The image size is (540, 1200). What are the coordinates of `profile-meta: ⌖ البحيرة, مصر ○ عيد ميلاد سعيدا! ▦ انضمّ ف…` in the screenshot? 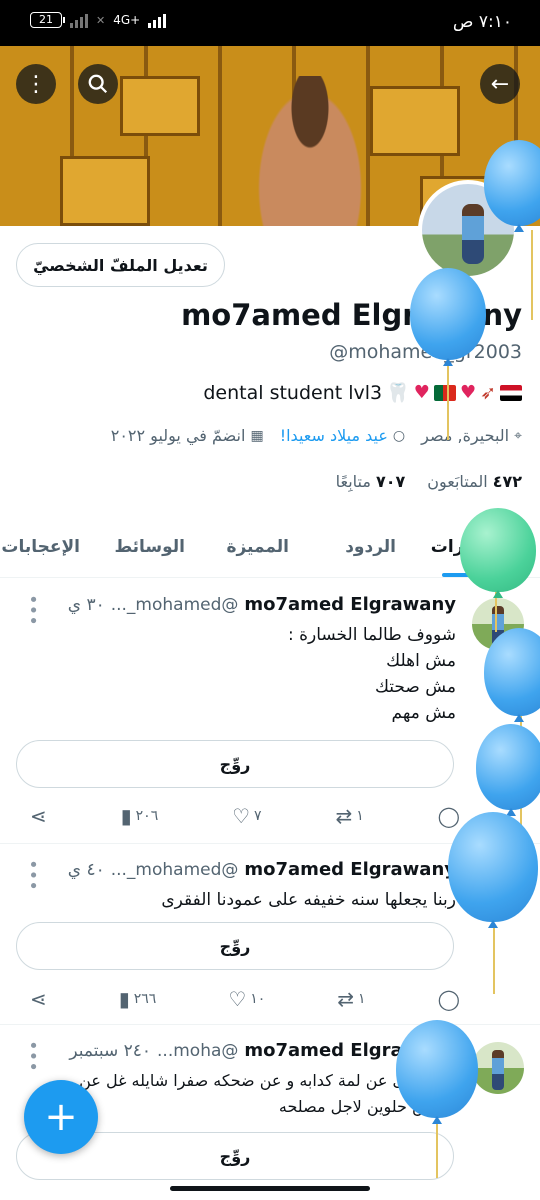 It's located at (316, 435).